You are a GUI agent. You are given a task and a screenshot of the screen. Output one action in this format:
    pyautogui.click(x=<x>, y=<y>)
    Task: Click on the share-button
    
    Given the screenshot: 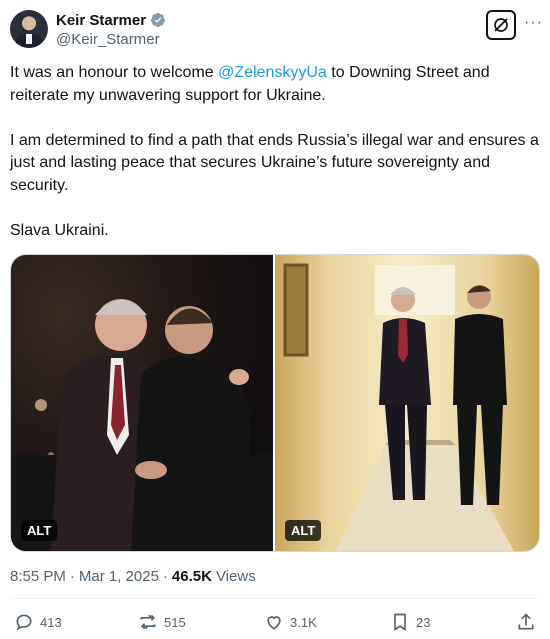 What is the action you would take?
    pyautogui.click(x=529, y=622)
    